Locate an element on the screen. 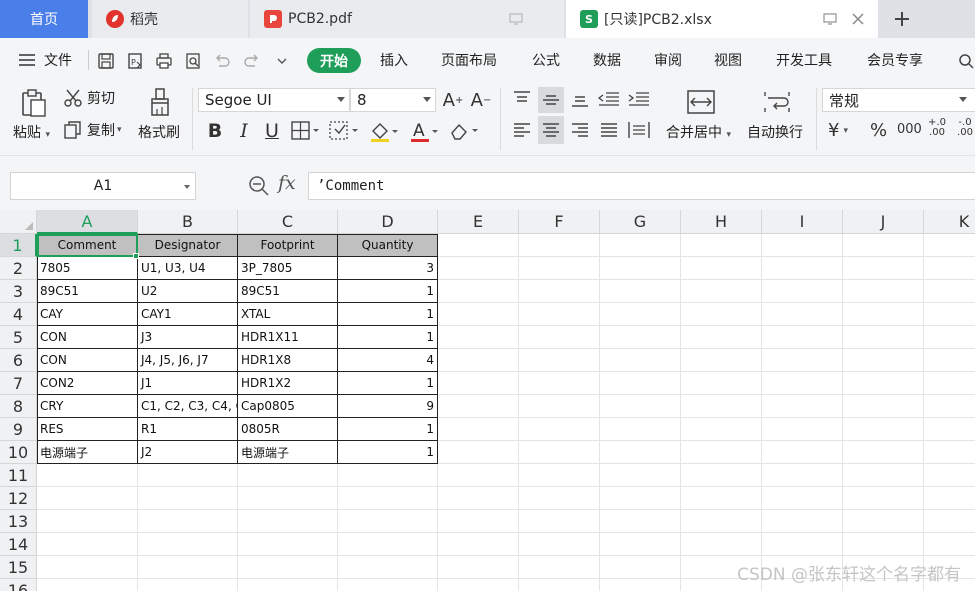  tab-home: 首页 is located at coordinates (44, 19).